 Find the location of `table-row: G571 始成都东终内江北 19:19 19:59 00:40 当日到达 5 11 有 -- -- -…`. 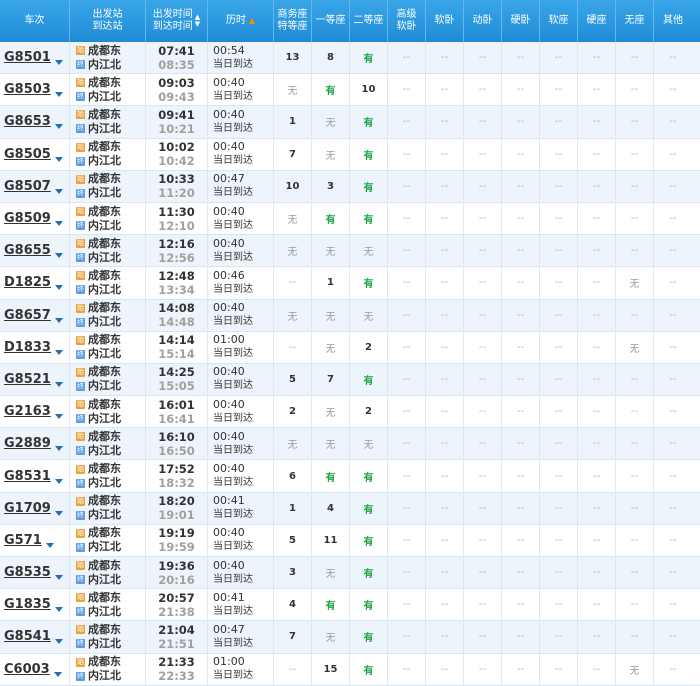

table-row: G571 始成都东终内江北 19:19 19:59 00:40 当日到达 5 11 有 -- -- -… is located at coordinates (350, 540).